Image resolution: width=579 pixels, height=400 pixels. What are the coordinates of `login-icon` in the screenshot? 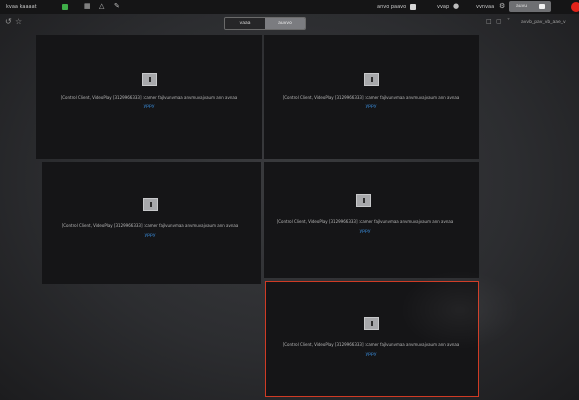 It's located at (542, 6).